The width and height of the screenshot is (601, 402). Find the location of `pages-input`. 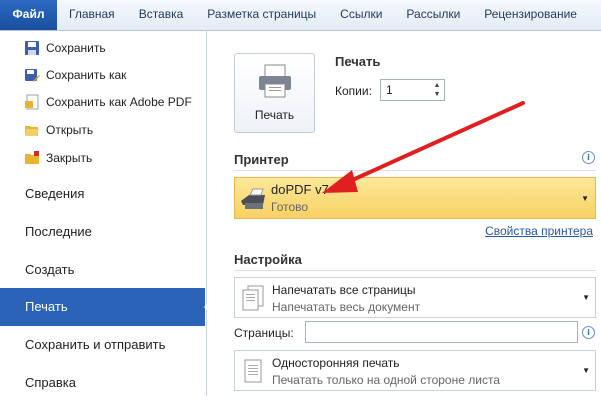

pages-input is located at coordinates (441, 332).